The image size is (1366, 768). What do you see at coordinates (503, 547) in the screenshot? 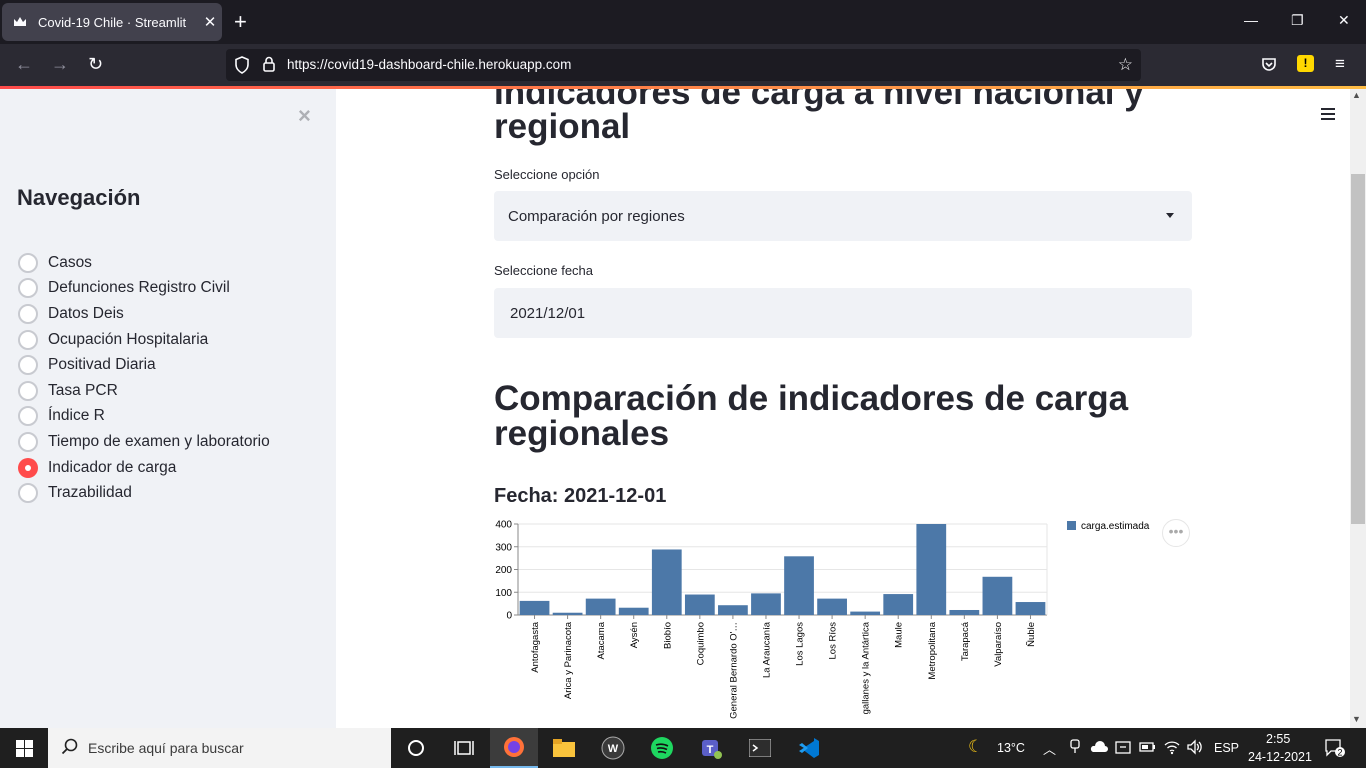
I see `y-tick-label: 300` at bounding box center [503, 547].